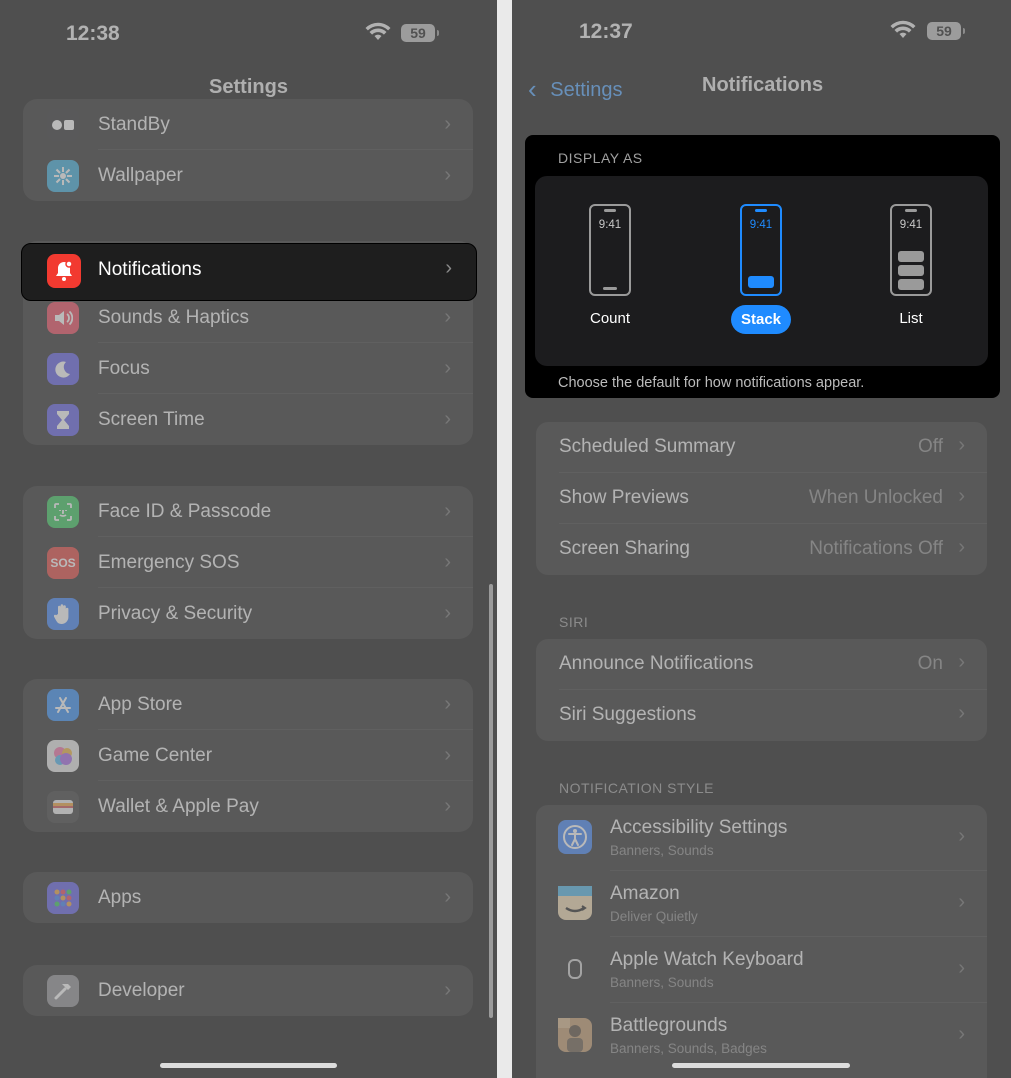 The width and height of the screenshot is (1011, 1078). Describe the element at coordinates (669, 1025) in the screenshot. I see `app-label: Battlegrounds` at that location.